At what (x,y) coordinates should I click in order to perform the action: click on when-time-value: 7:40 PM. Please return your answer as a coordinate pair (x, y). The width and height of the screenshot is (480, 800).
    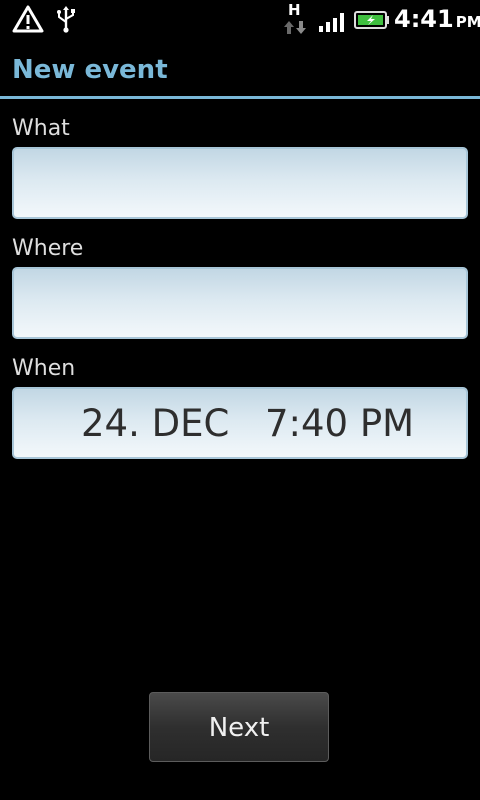
    Looking at the image, I should click on (339, 424).